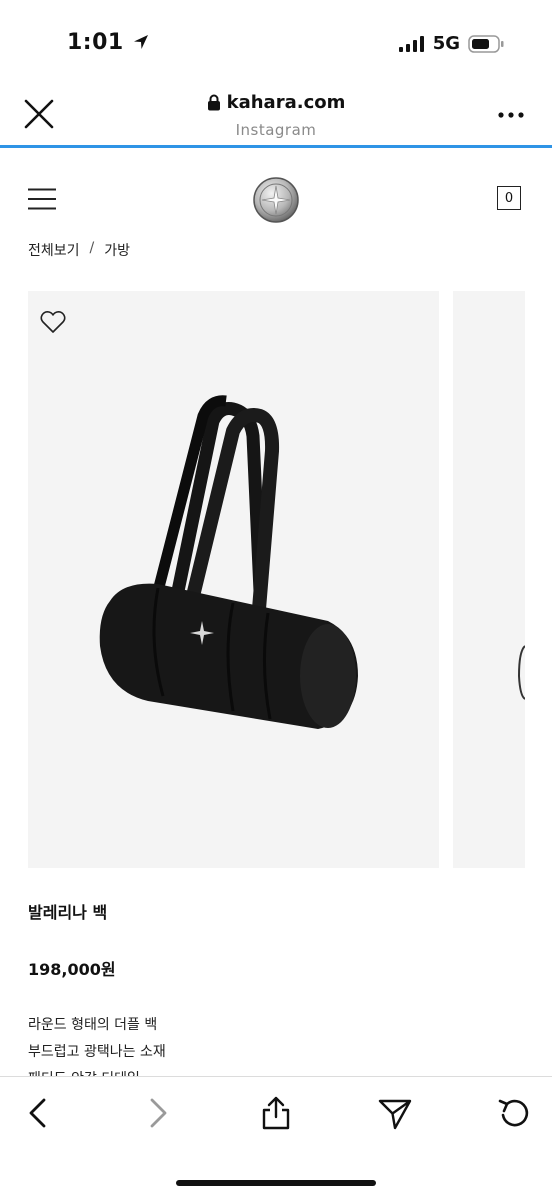 This screenshot has width=552, height=1201. Describe the element at coordinates (276, 146) in the screenshot. I see `page-load-progress` at that location.